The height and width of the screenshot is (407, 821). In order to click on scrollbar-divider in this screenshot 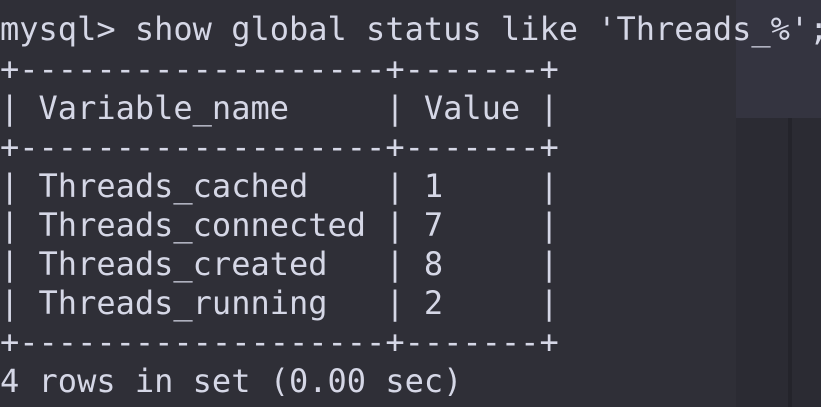, I will do `click(790, 262)`.